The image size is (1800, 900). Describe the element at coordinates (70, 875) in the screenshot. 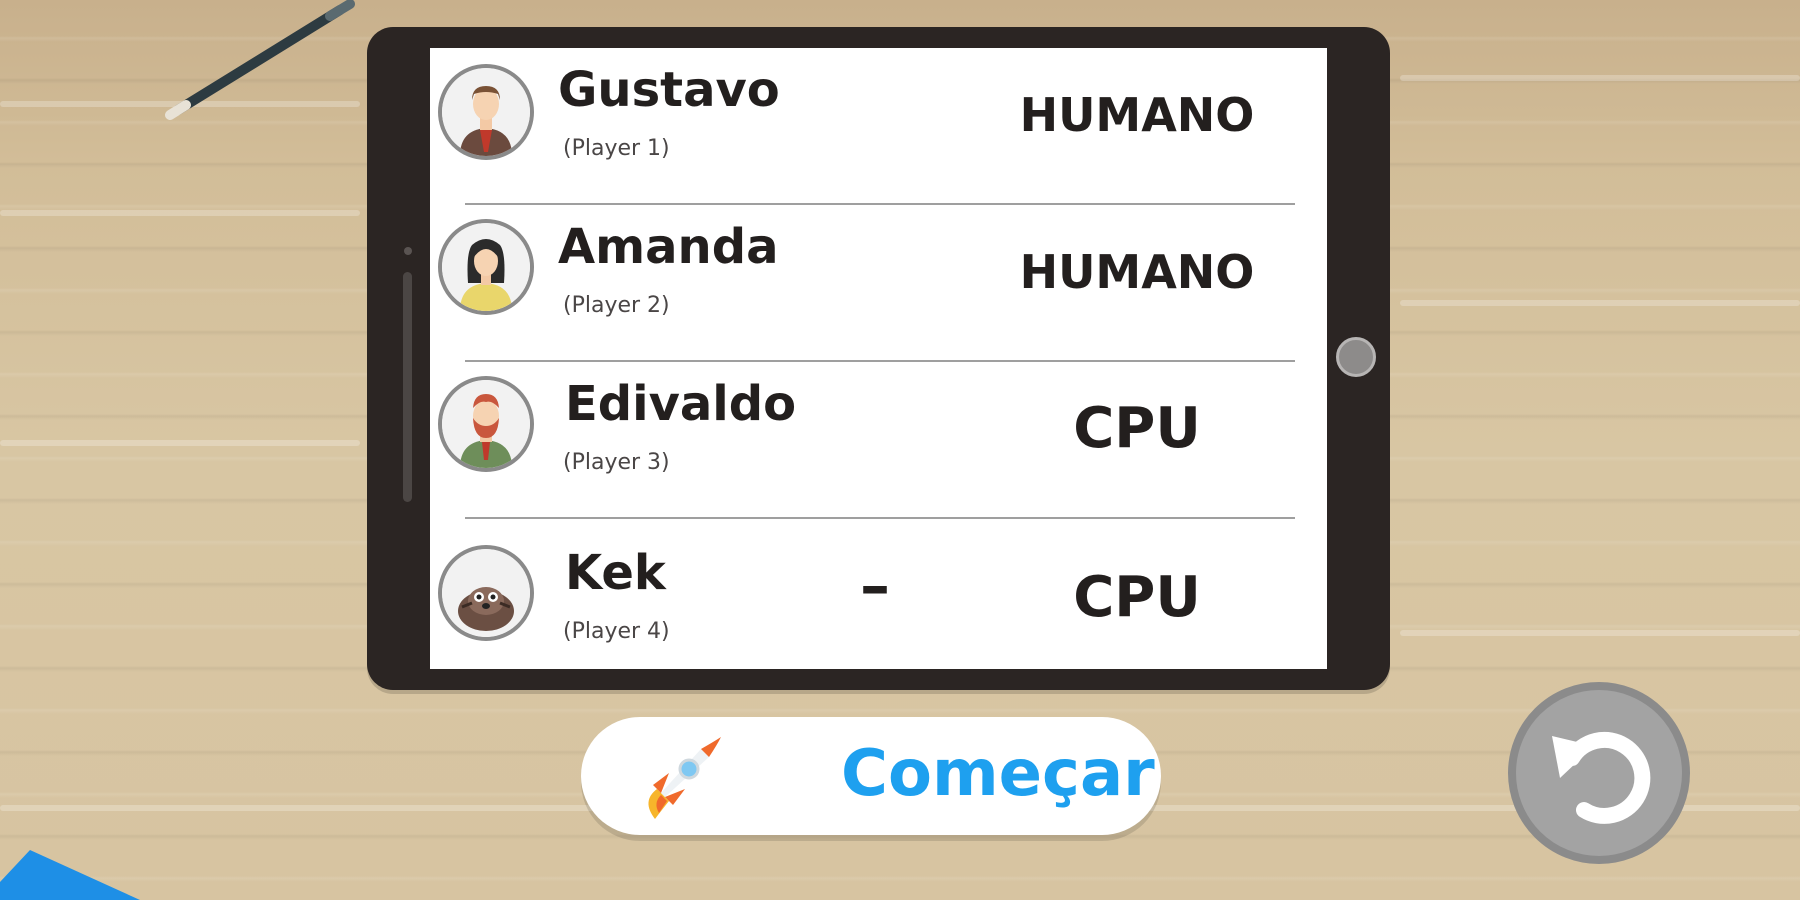

I see `blue-card-corner` at that location.